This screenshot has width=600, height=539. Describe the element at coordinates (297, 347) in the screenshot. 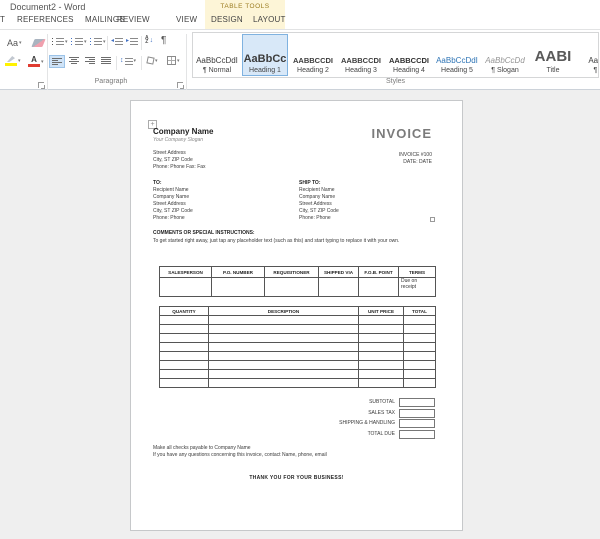

I see `items-table: QUANTITY DESCRIPTION UNIT PRICE TOTAL` at that location.